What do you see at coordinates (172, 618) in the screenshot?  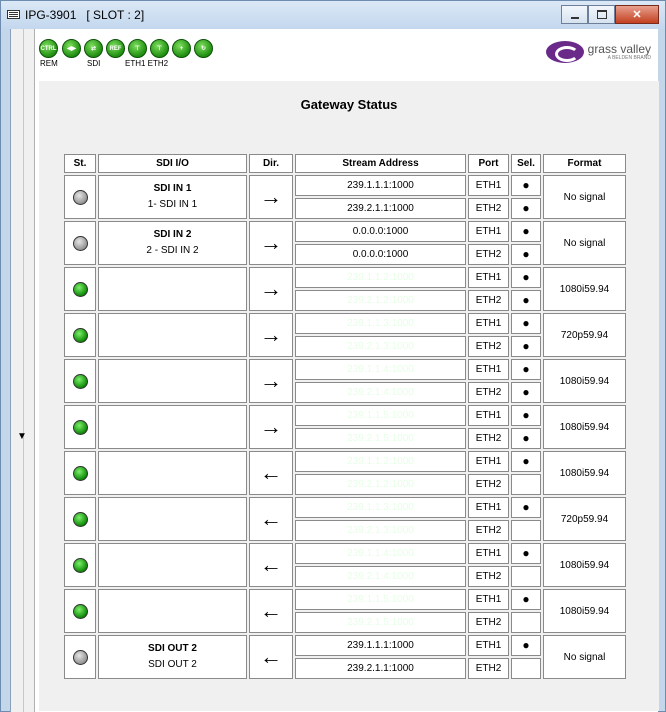 I see `sdi-io-subname: SDI OUT 1` at bounding box center [172, 618].